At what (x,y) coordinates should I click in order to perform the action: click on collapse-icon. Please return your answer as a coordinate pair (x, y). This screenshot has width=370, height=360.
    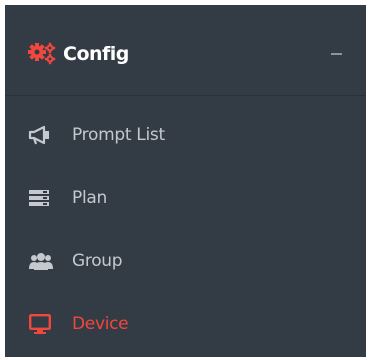
    Looking at the image, I should click on (337, 52).